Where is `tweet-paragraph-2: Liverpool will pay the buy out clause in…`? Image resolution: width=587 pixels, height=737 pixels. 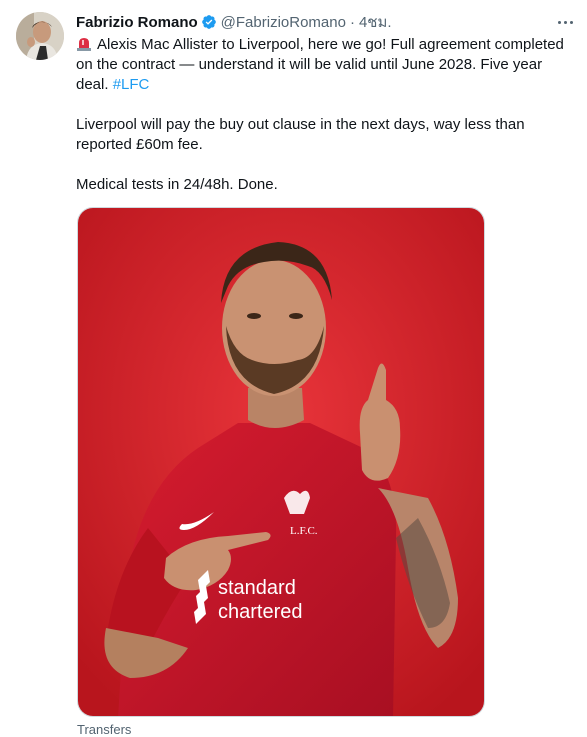 tweet-paragraph-2: Liverpool will pay the buy out clause in… is located at coordinates (300, 134).